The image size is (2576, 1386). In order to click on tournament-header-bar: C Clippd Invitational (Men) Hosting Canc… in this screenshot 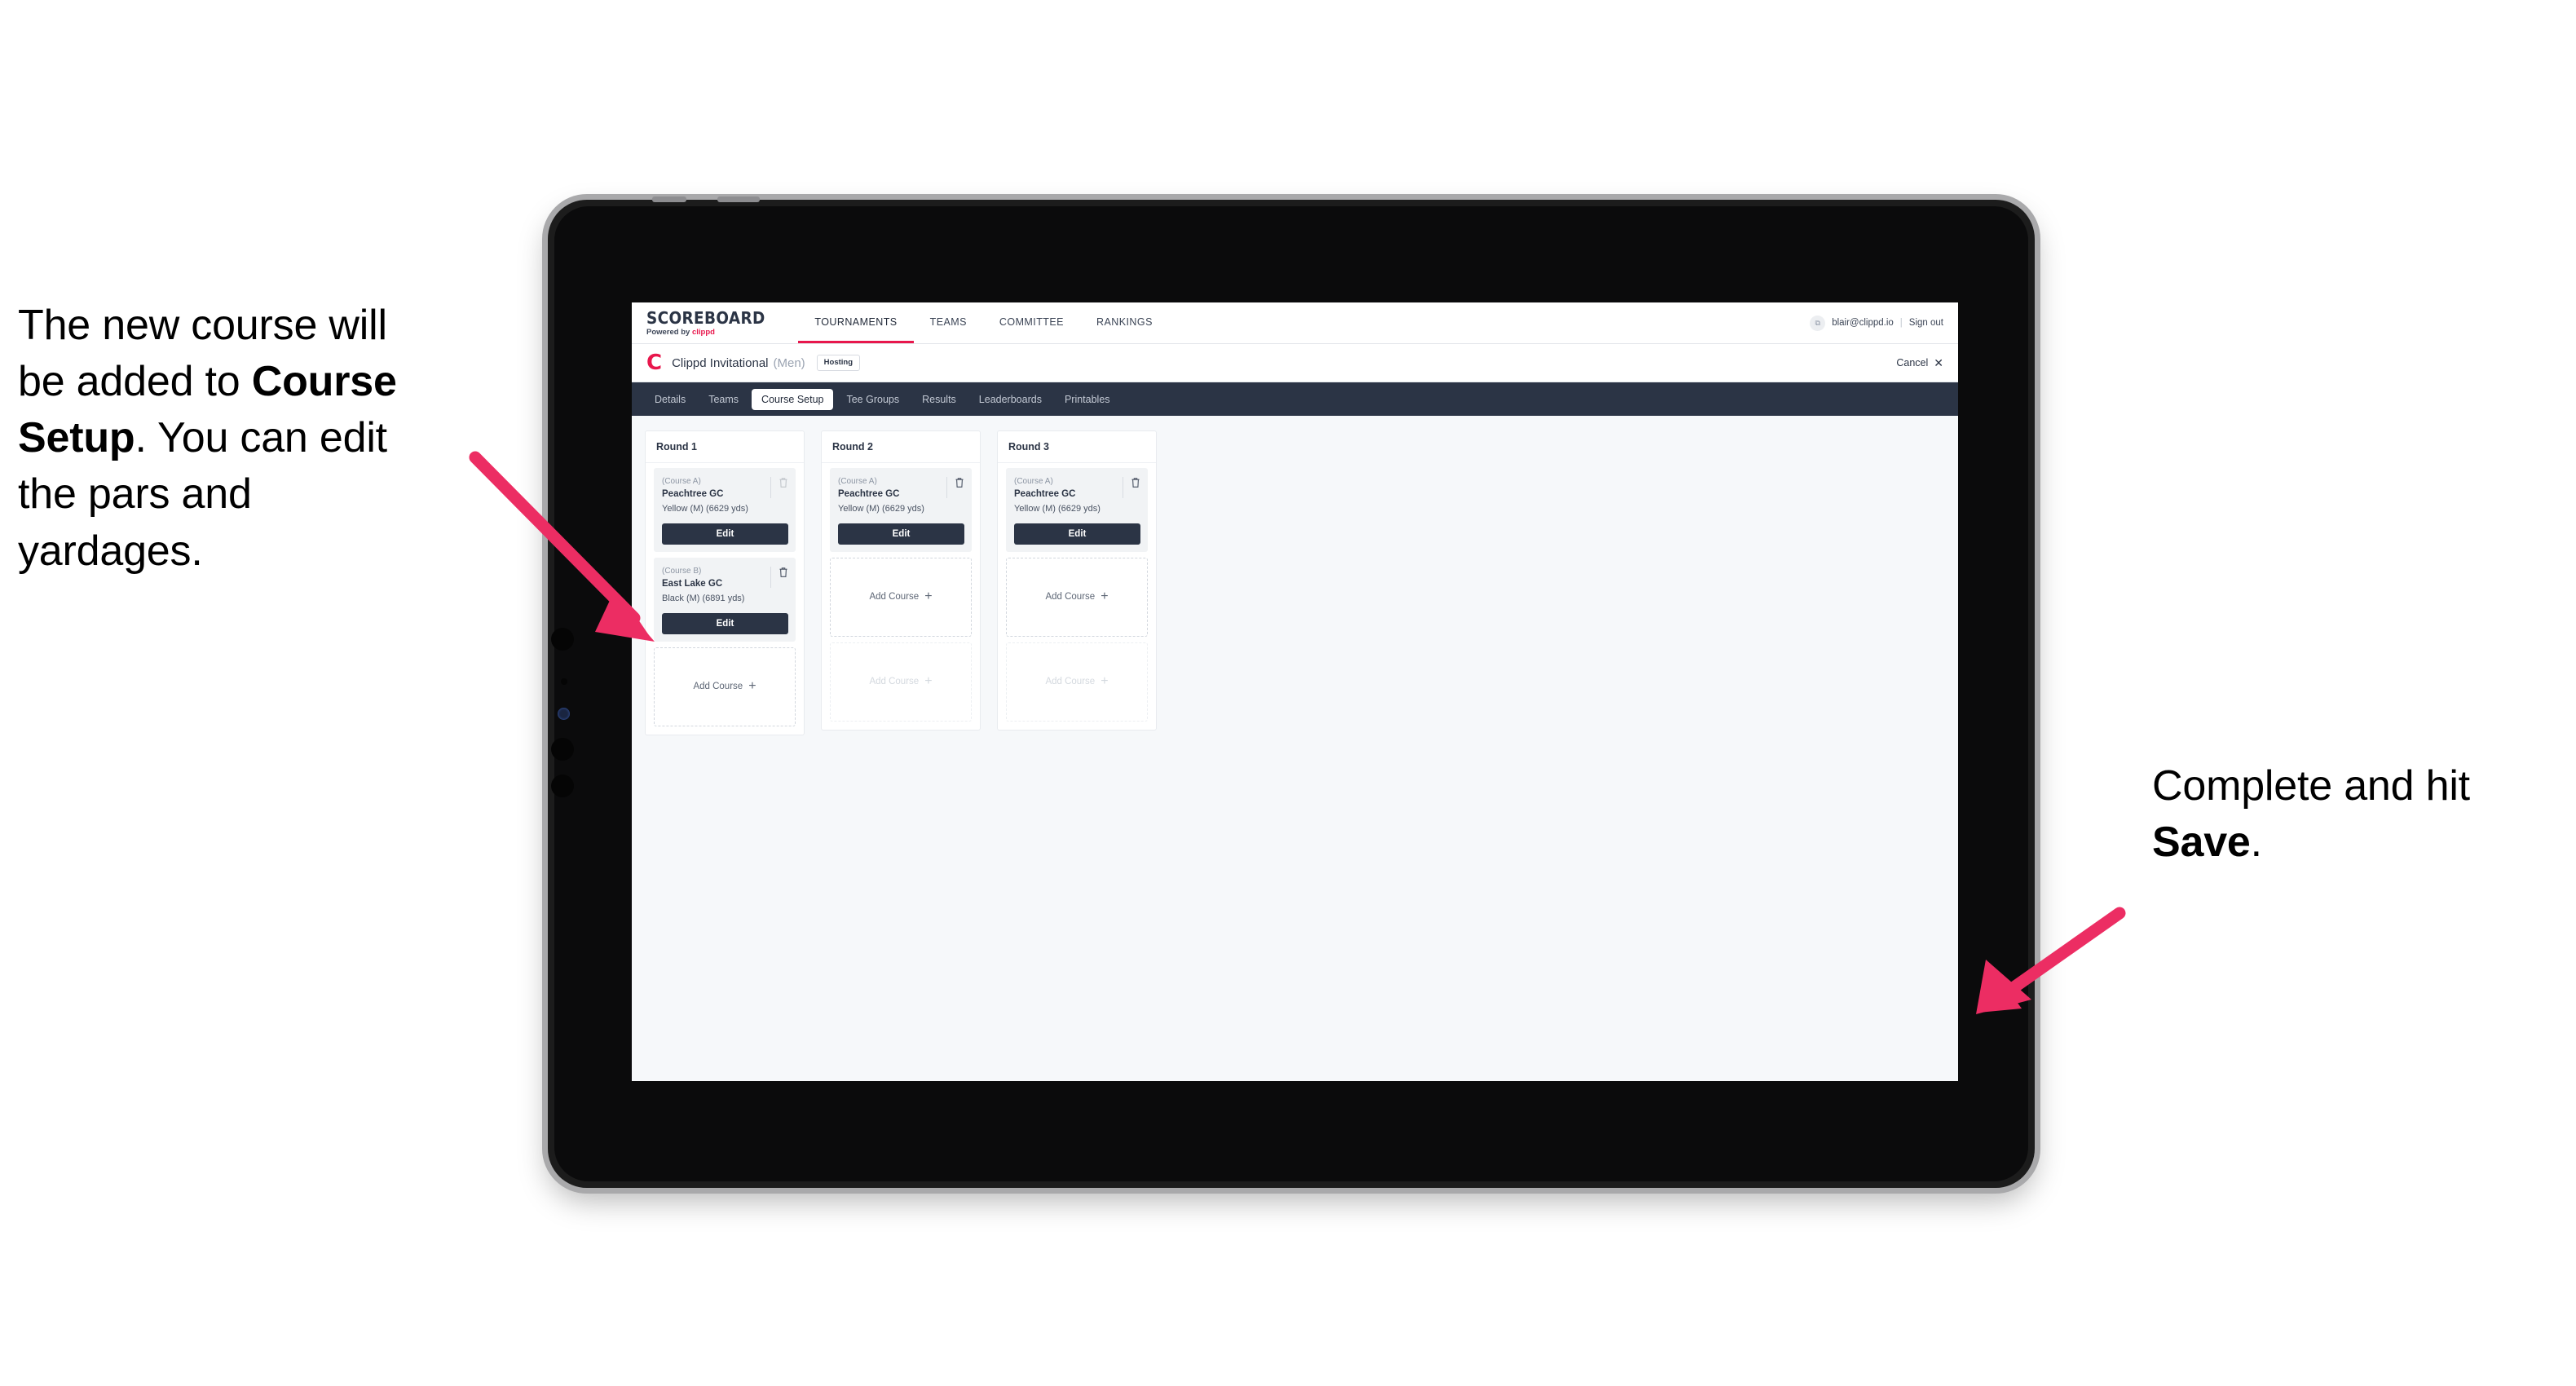, I will do `click(1295, 363)`.